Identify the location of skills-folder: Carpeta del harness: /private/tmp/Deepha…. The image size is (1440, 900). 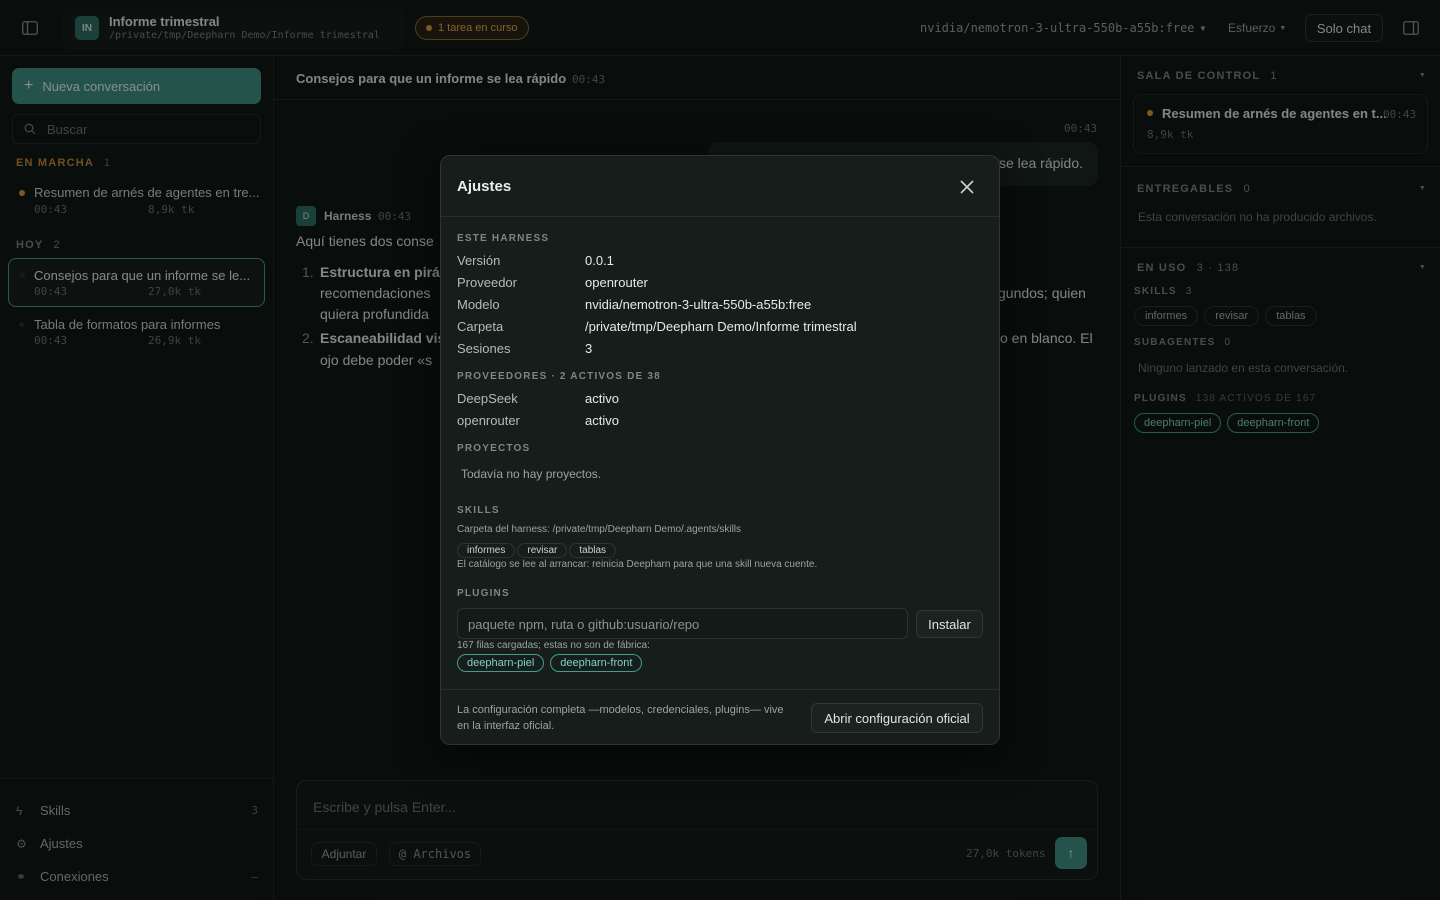
(599, 529).